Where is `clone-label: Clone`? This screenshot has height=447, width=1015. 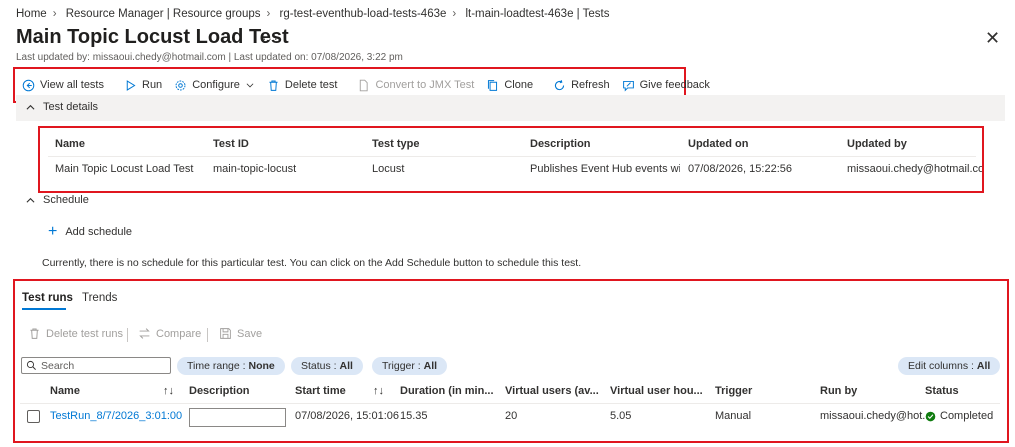
clone-label: Clone is located at coordinates (519, 85).